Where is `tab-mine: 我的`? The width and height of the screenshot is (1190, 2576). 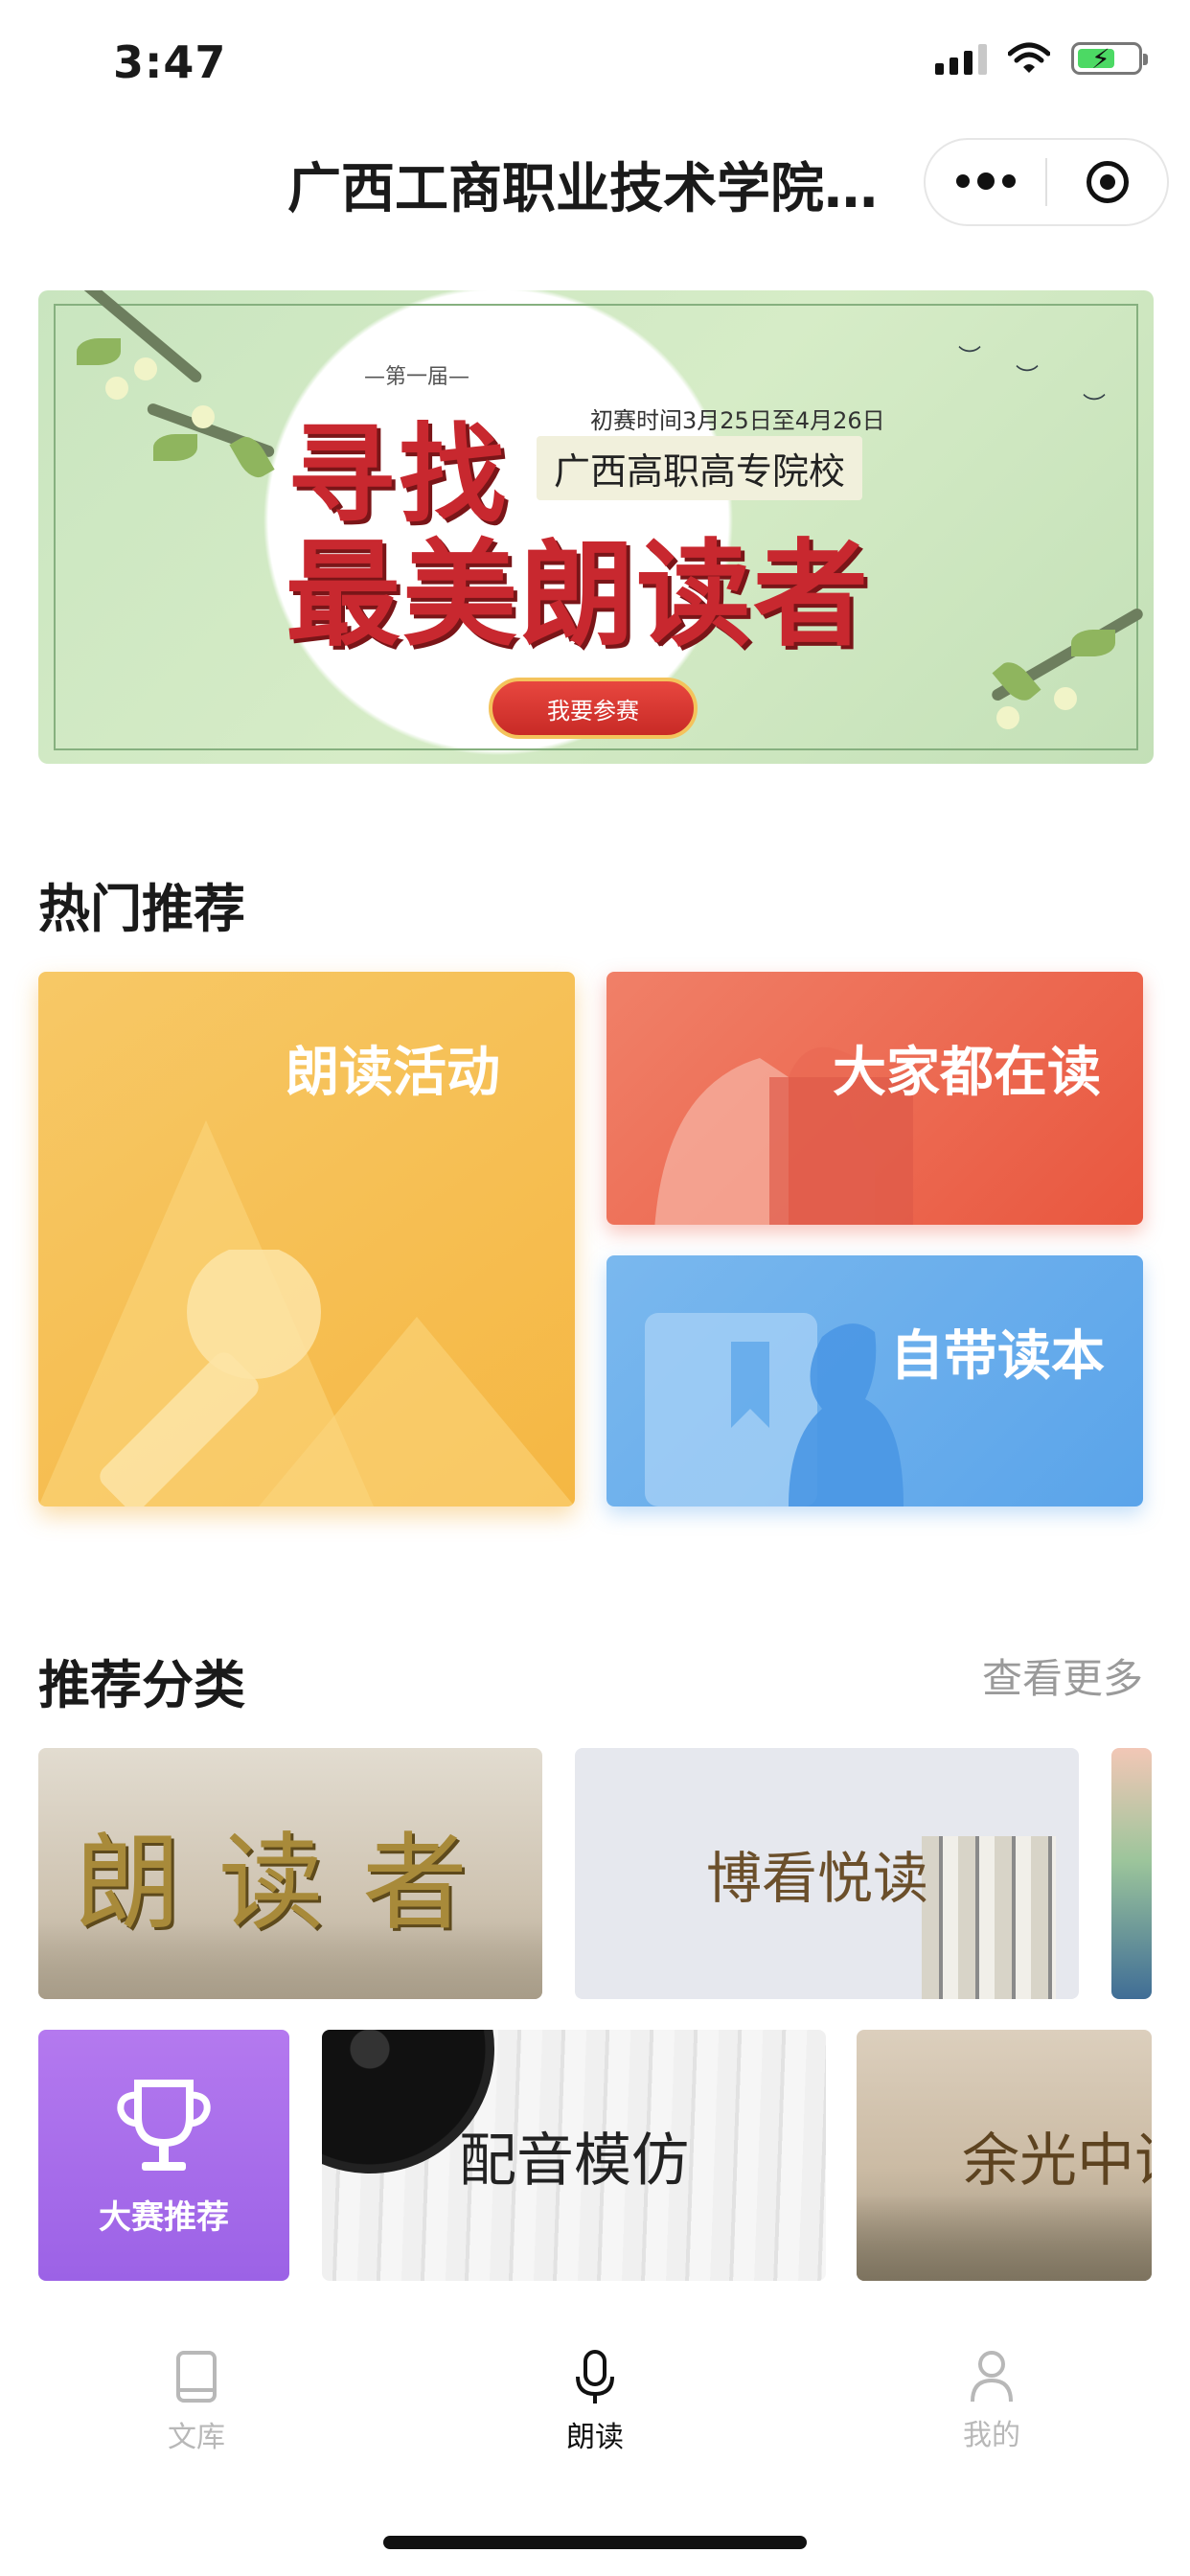 tab-mine: 我的 is located at coordinates (991, 2407).